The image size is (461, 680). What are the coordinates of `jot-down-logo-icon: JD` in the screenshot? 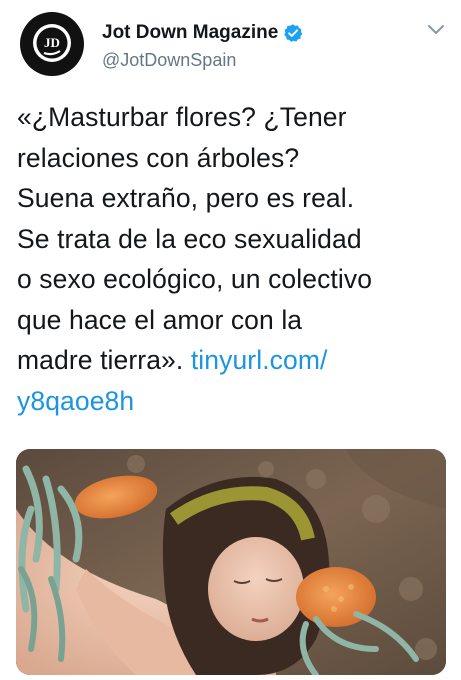 It's located at (52, 43).